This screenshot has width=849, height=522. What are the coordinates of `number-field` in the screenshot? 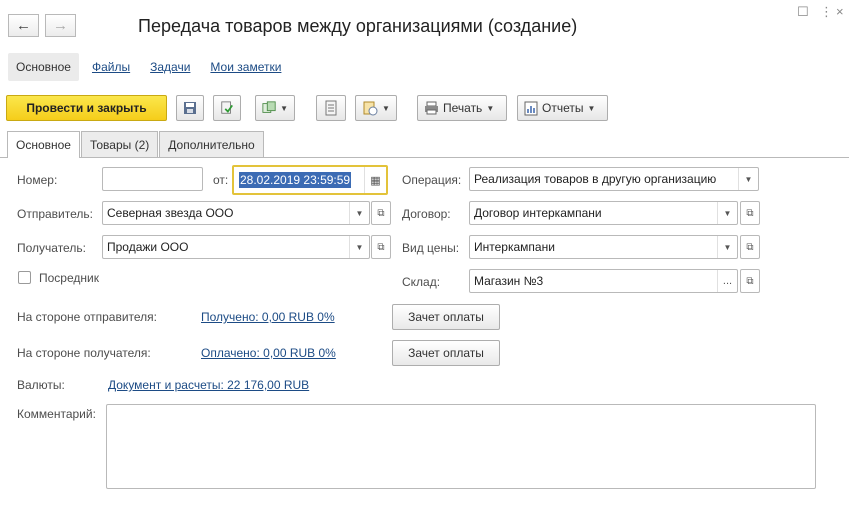 It's located at (152, 179).